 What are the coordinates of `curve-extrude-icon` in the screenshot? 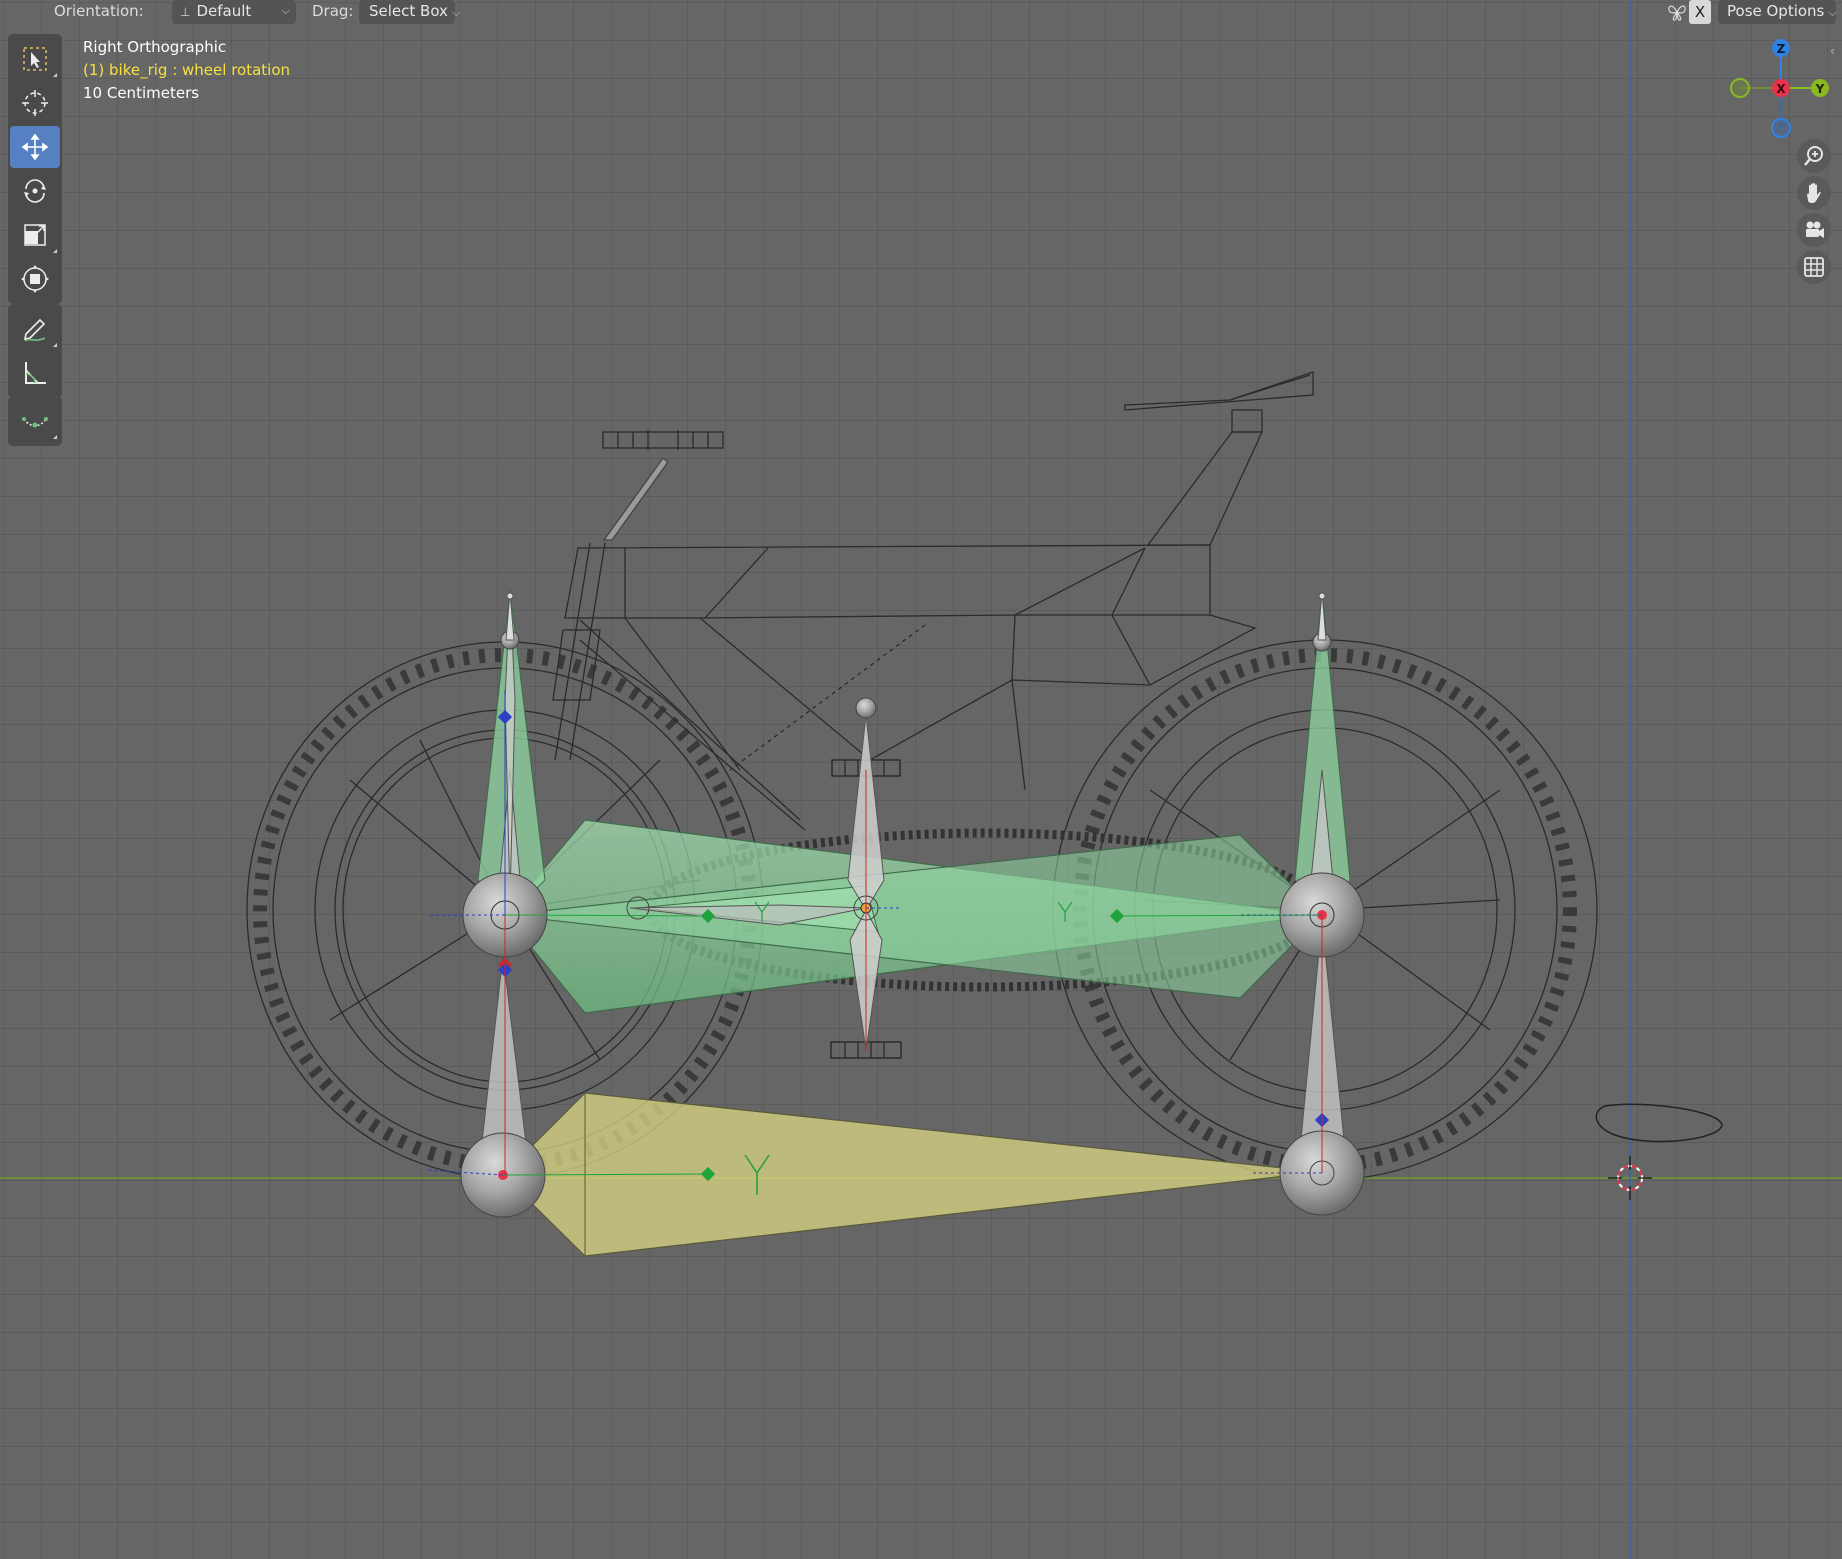 It's located at (35, 422).